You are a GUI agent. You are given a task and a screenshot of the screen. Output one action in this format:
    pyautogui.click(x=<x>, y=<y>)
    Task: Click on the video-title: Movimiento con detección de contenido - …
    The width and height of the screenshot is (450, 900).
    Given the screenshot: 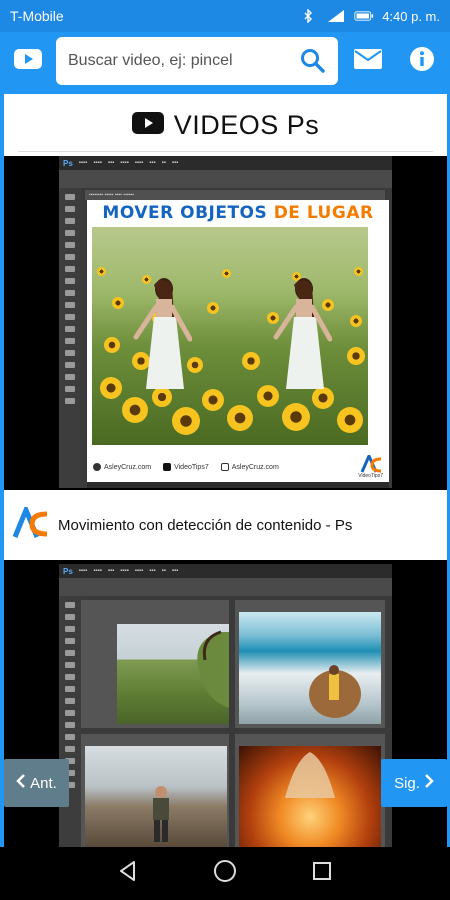 What is the action you would take?
    pyautogui.click(x=205, y=525)
    